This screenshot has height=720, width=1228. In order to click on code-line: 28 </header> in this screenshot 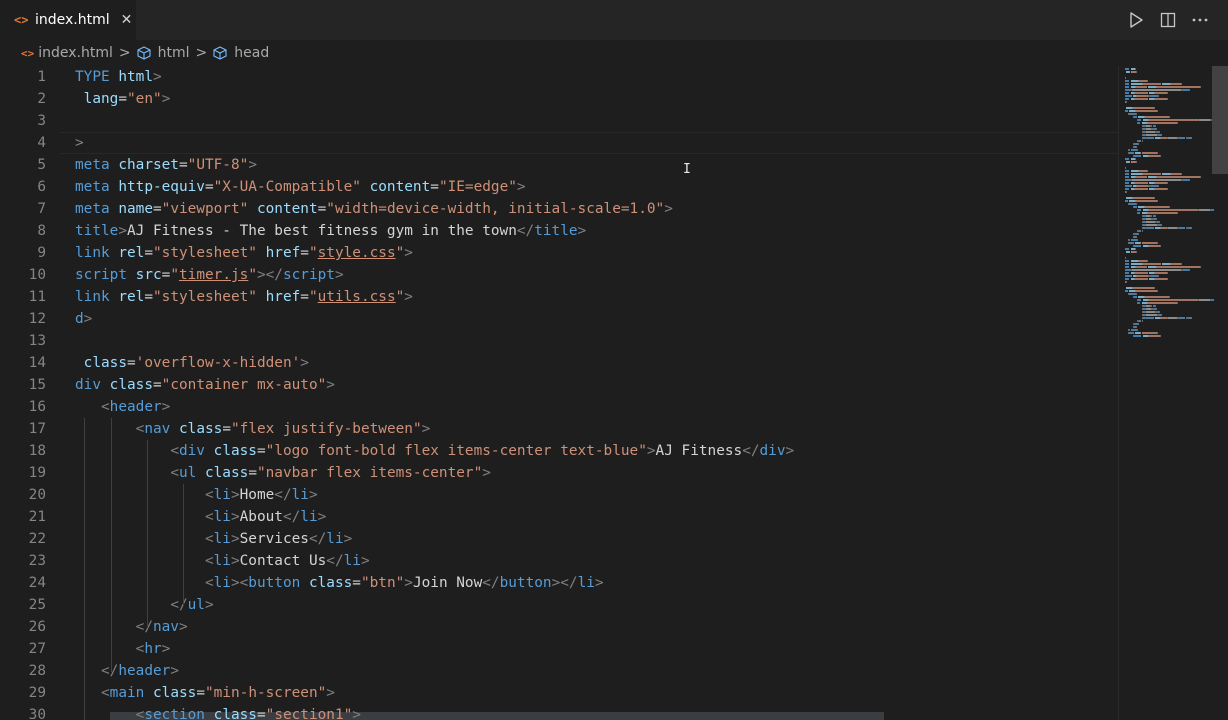, I will do `click(559, 671)`.